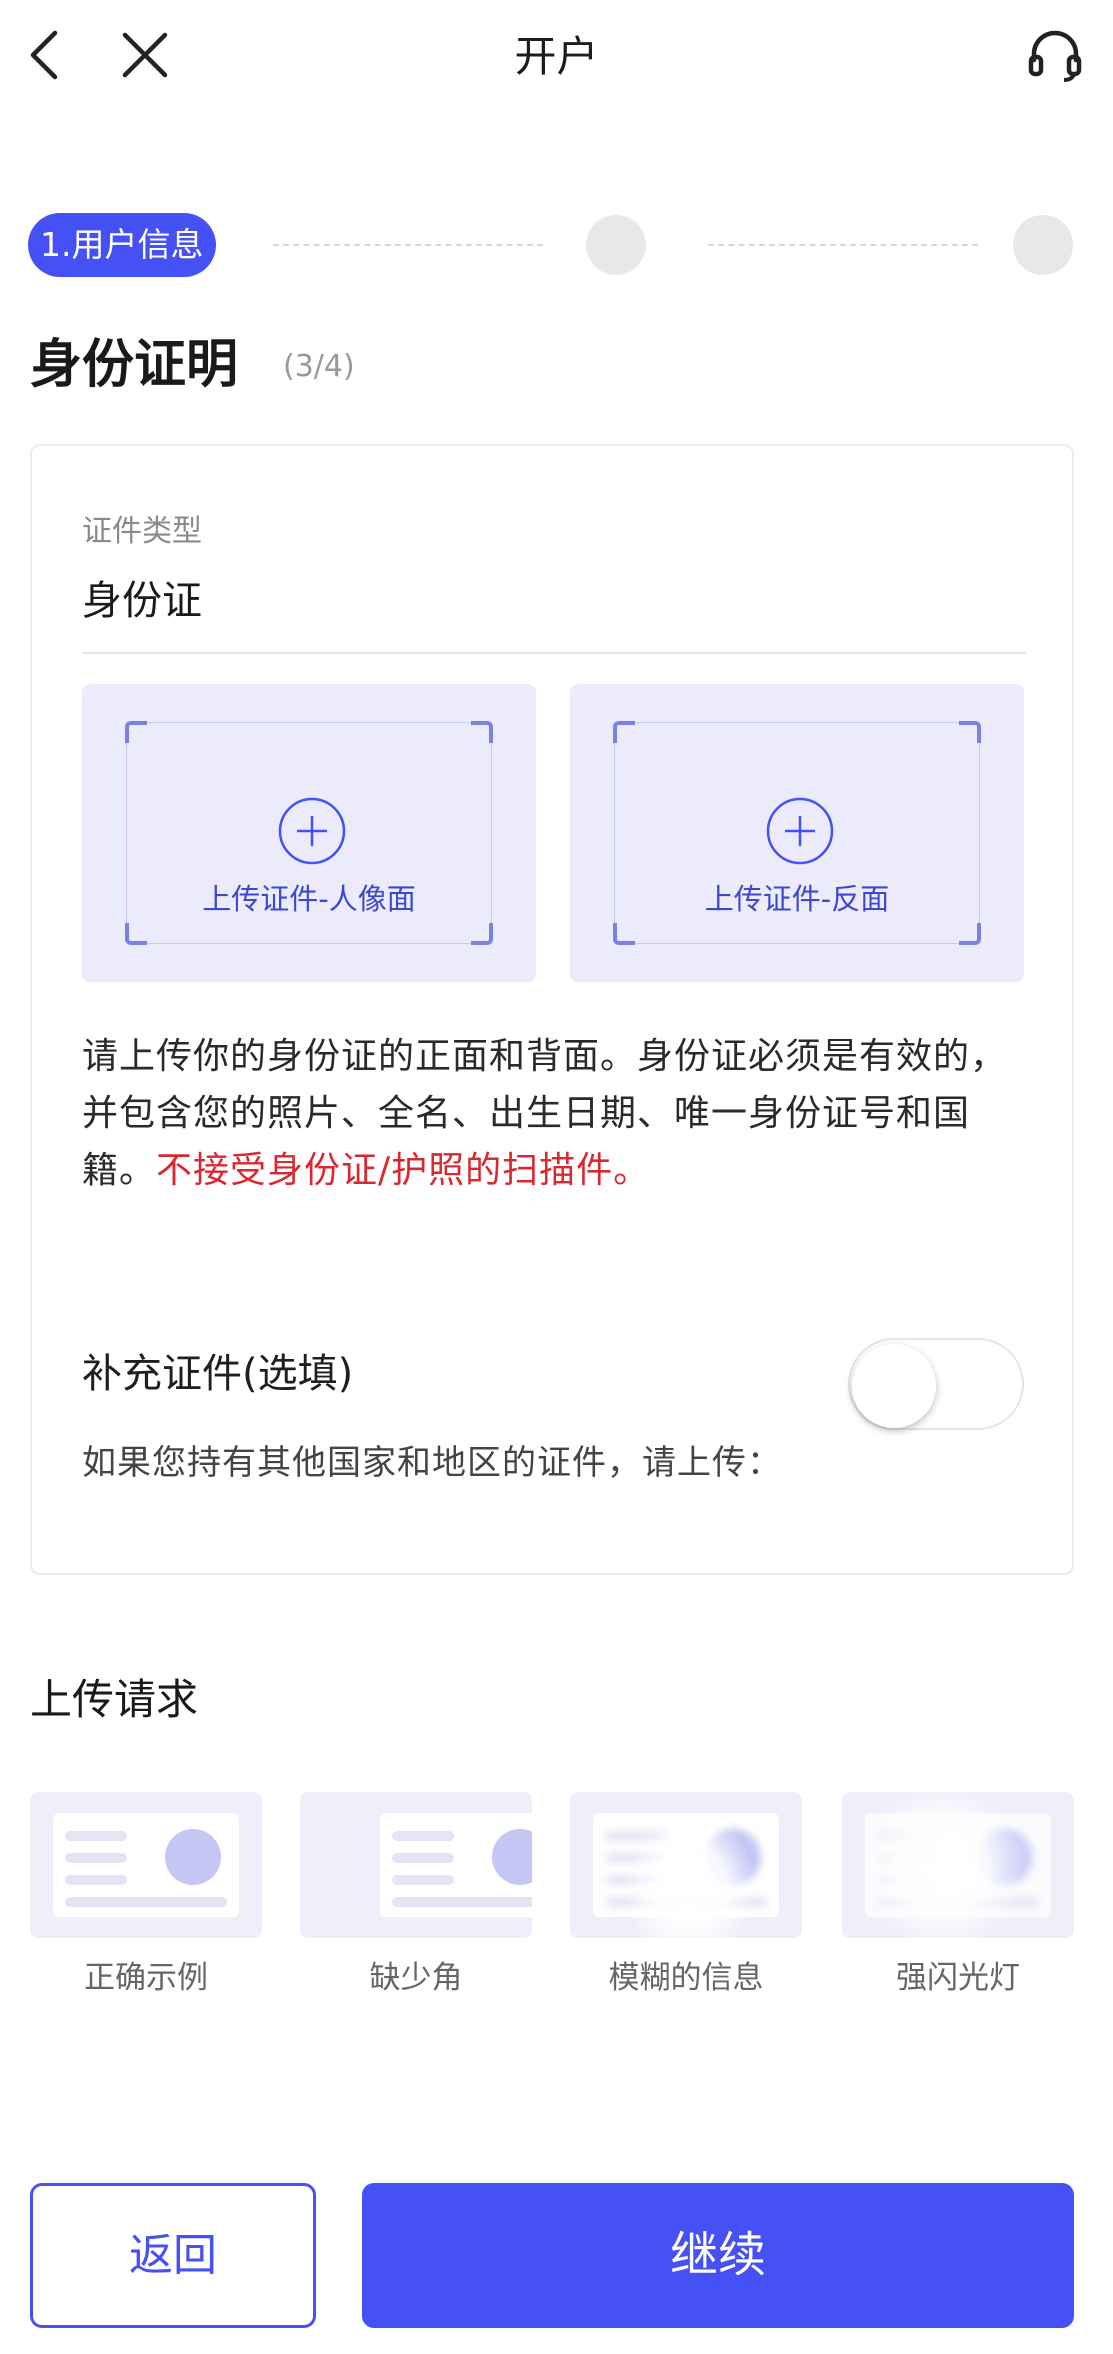  Describe the element at coordinates (942, 1865) in the screenshot. I see `flash-glare` at that location.